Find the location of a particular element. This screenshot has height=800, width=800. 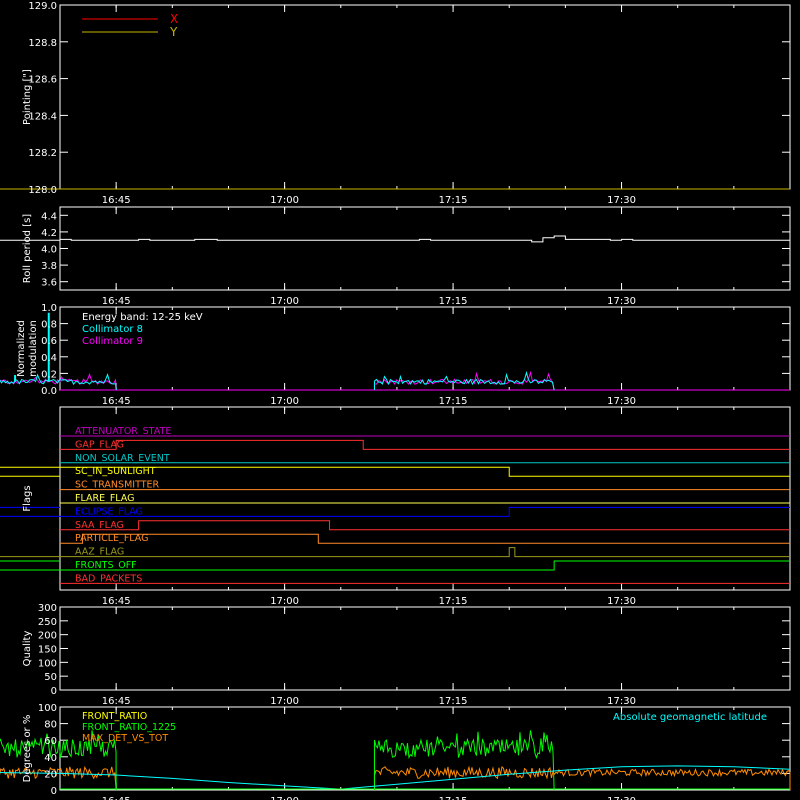

flag-label: ATTENUATOR_STATE is located at coordinates (123, 431).